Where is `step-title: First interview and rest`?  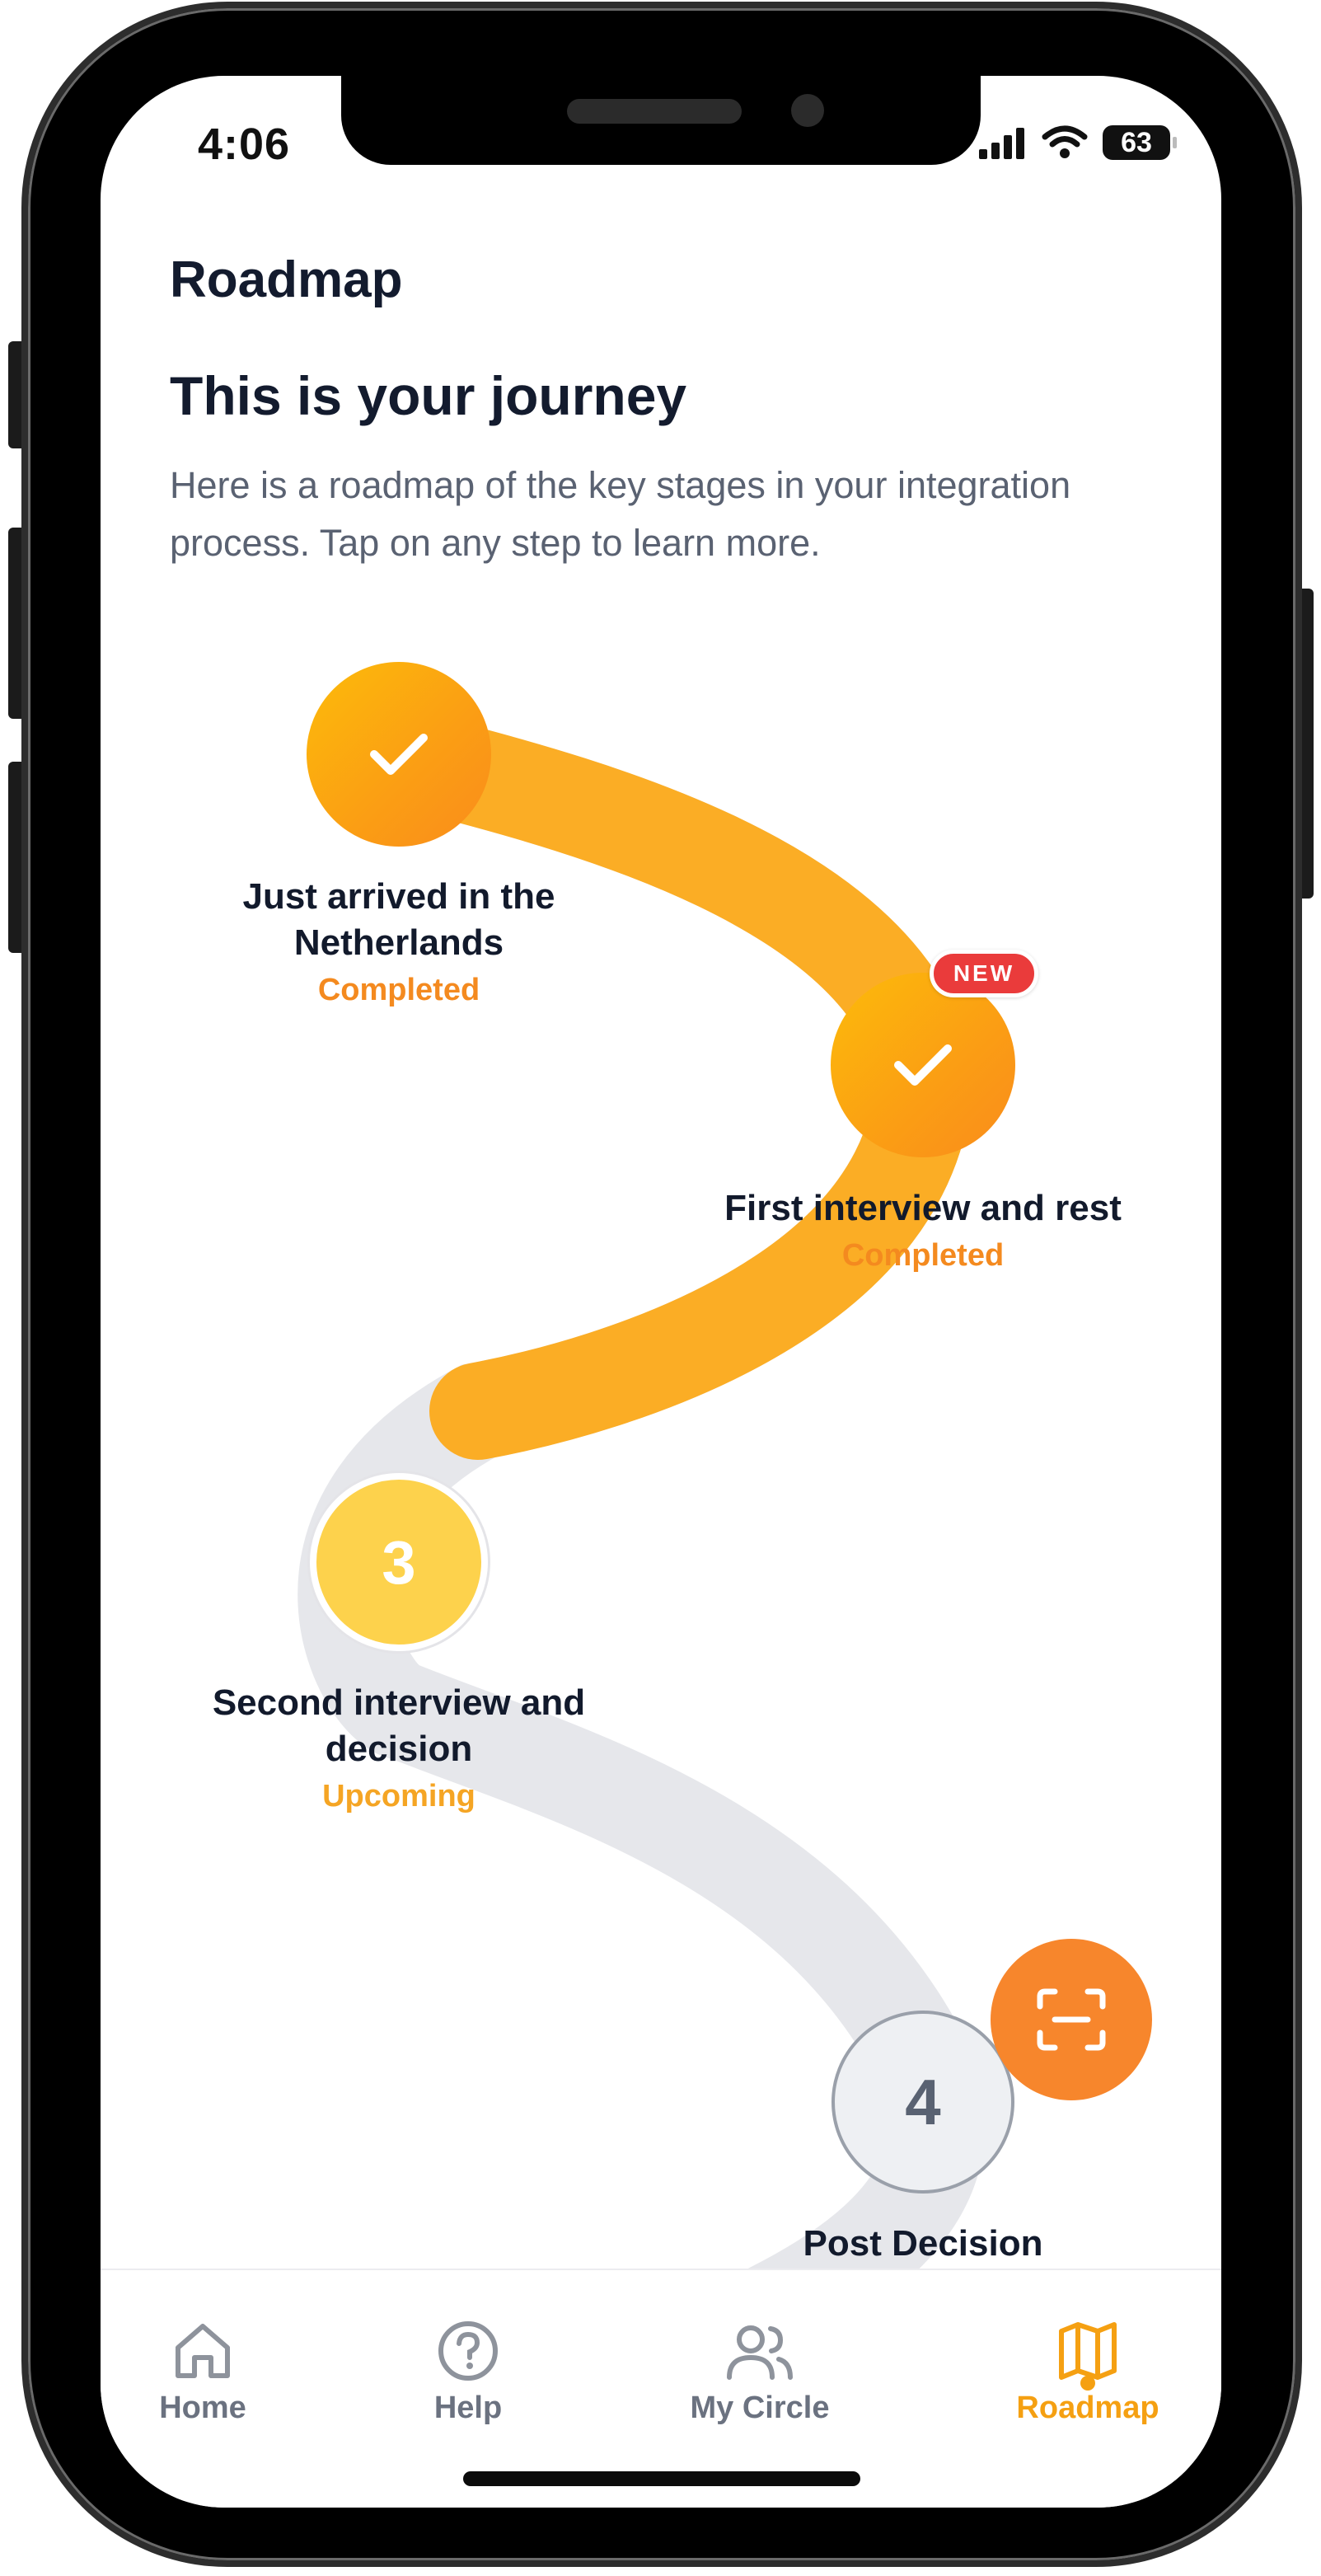 step-title: First interview and rest is located at coordinates (923, 1208).